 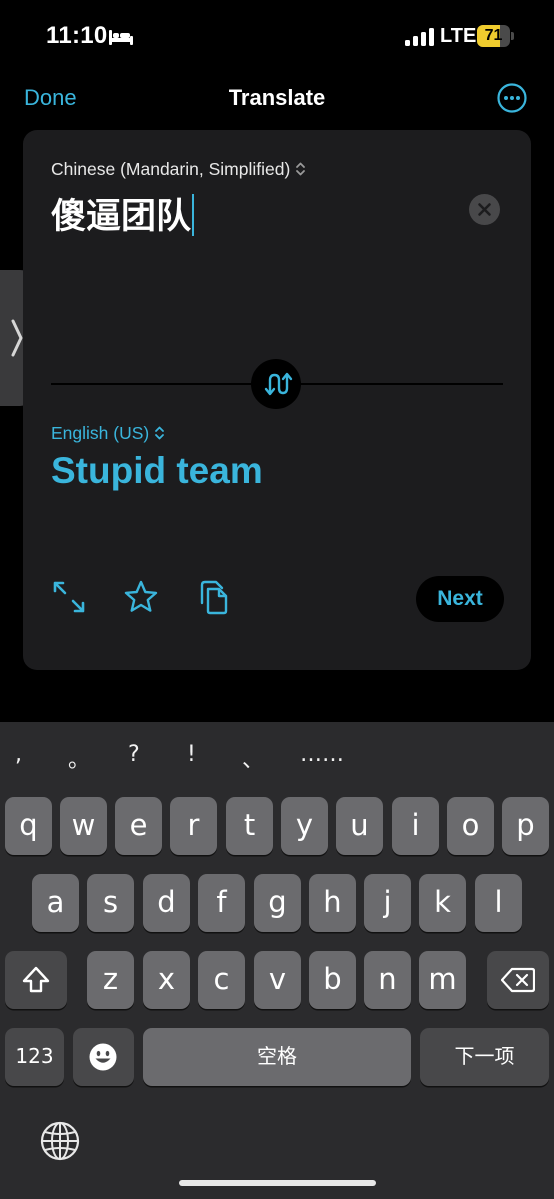 What do you see at coordinates (110, 980) in the screenshot?
I see `key-z: z` at bounding box center [110, 980].